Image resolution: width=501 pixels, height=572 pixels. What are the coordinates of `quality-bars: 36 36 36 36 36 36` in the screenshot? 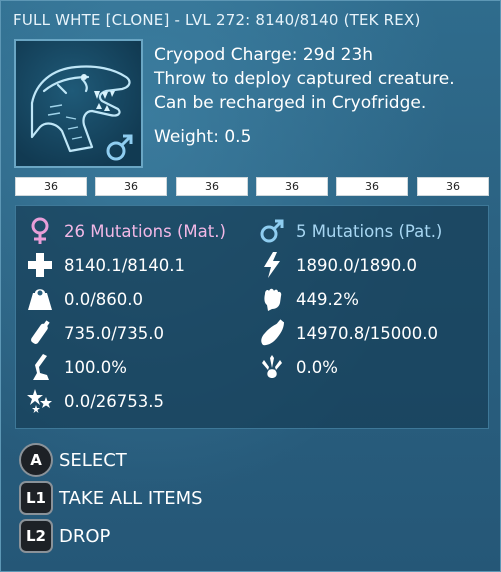 It's located at (252, 186).